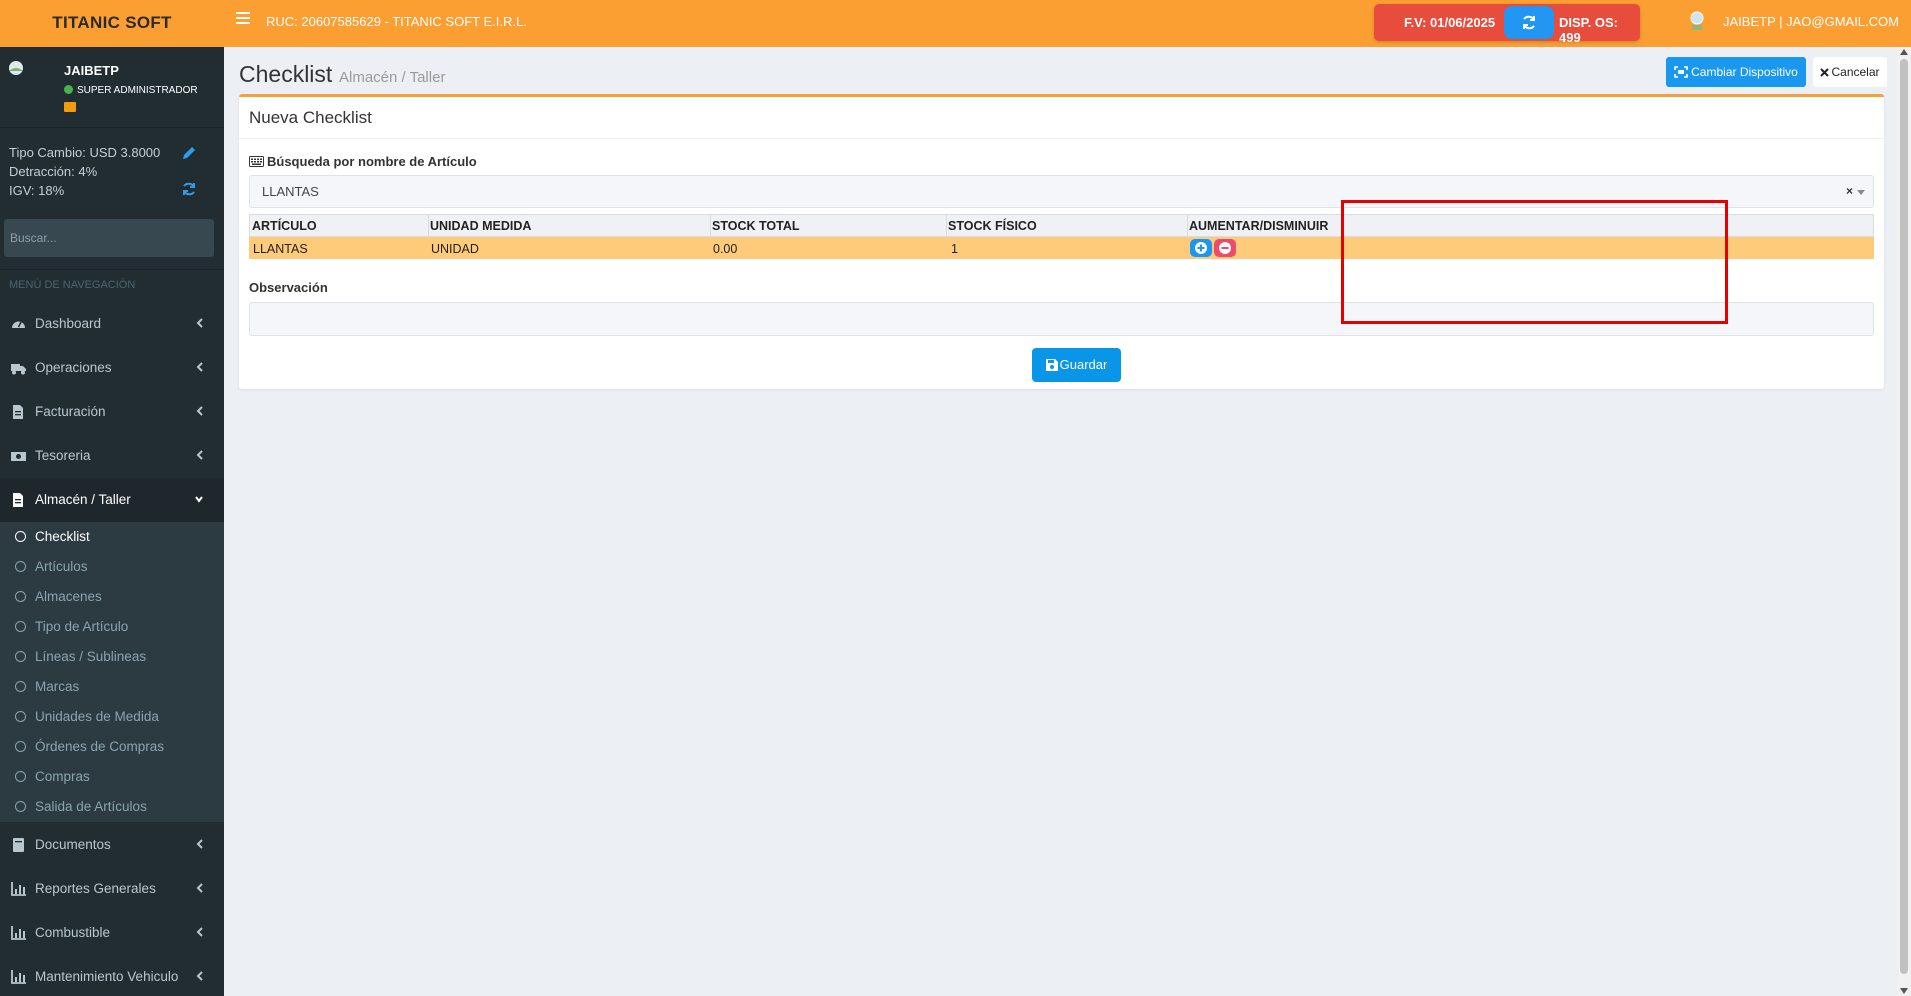 Image resolution: width=1911 pixels, height=996 pixels. Describe the element at coordinates (112, 567) in the screenshot. I see `sidebar-subitem-articulos: Artículos` at that location.